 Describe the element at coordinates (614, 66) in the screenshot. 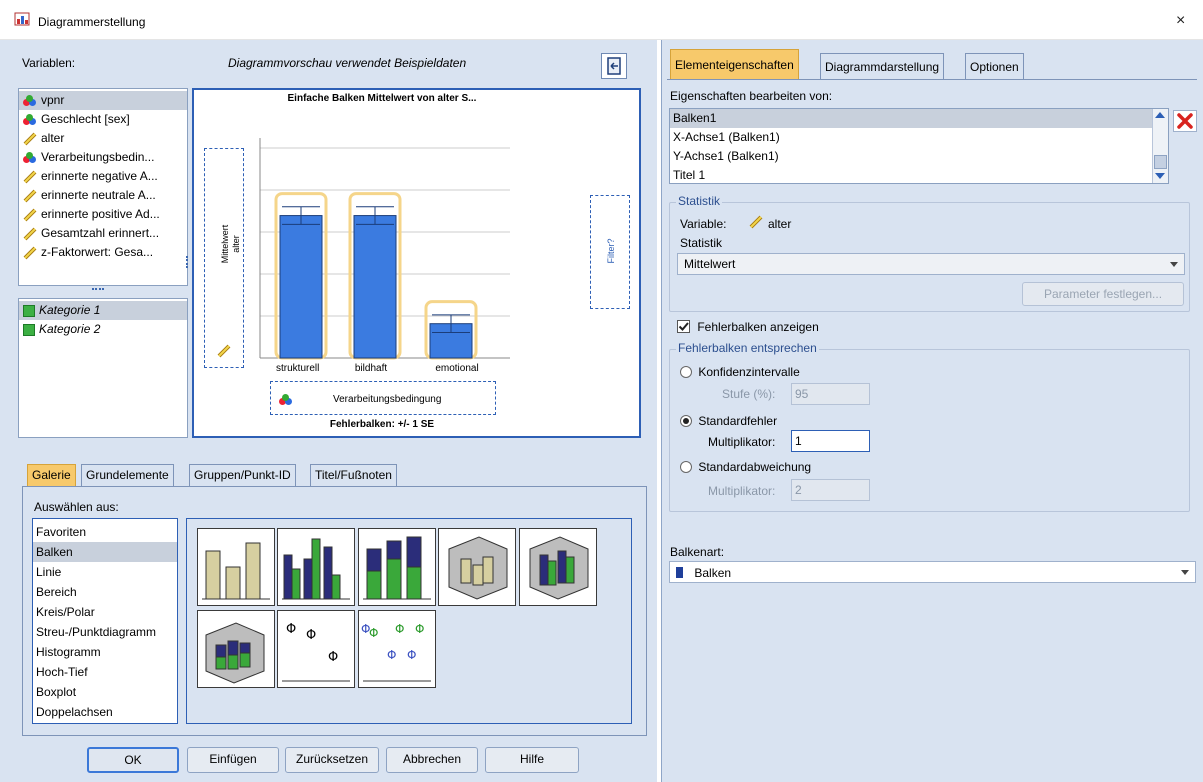

I see `chart-preview-options-button` at that location.